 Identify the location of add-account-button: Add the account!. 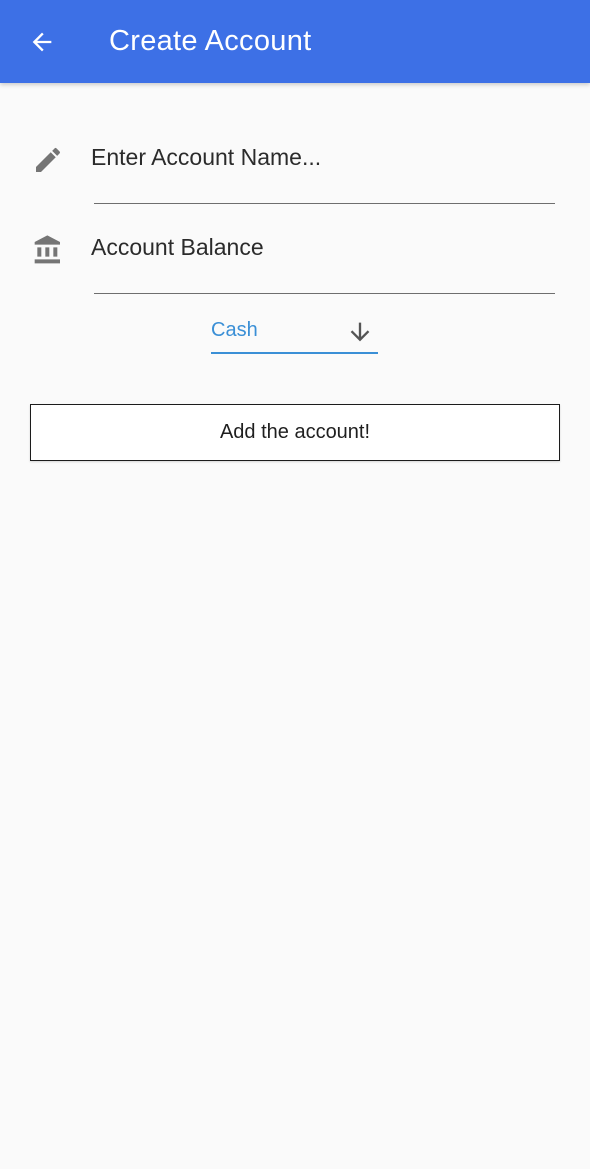
(295, 432).